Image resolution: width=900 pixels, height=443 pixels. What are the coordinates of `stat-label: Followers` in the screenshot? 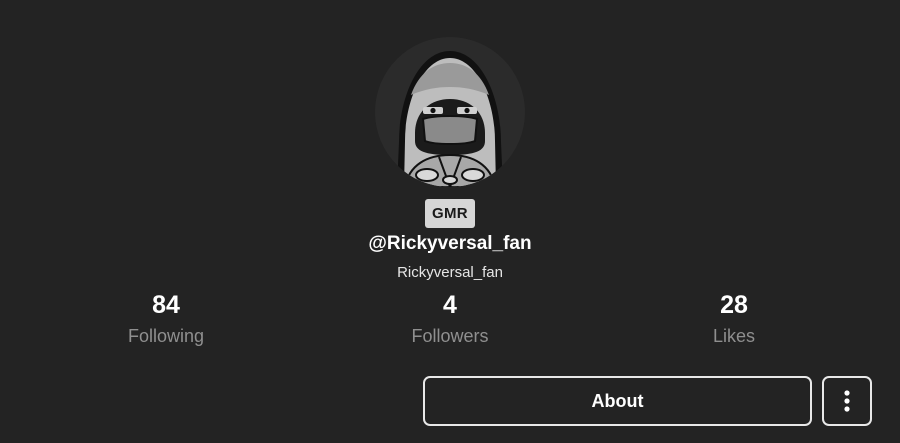 It's located at (450, 336).